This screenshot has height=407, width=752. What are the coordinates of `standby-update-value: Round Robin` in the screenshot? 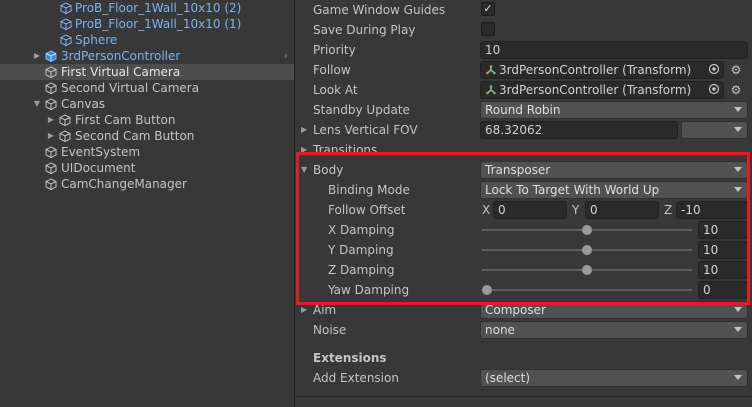 It's located at (523, 110).